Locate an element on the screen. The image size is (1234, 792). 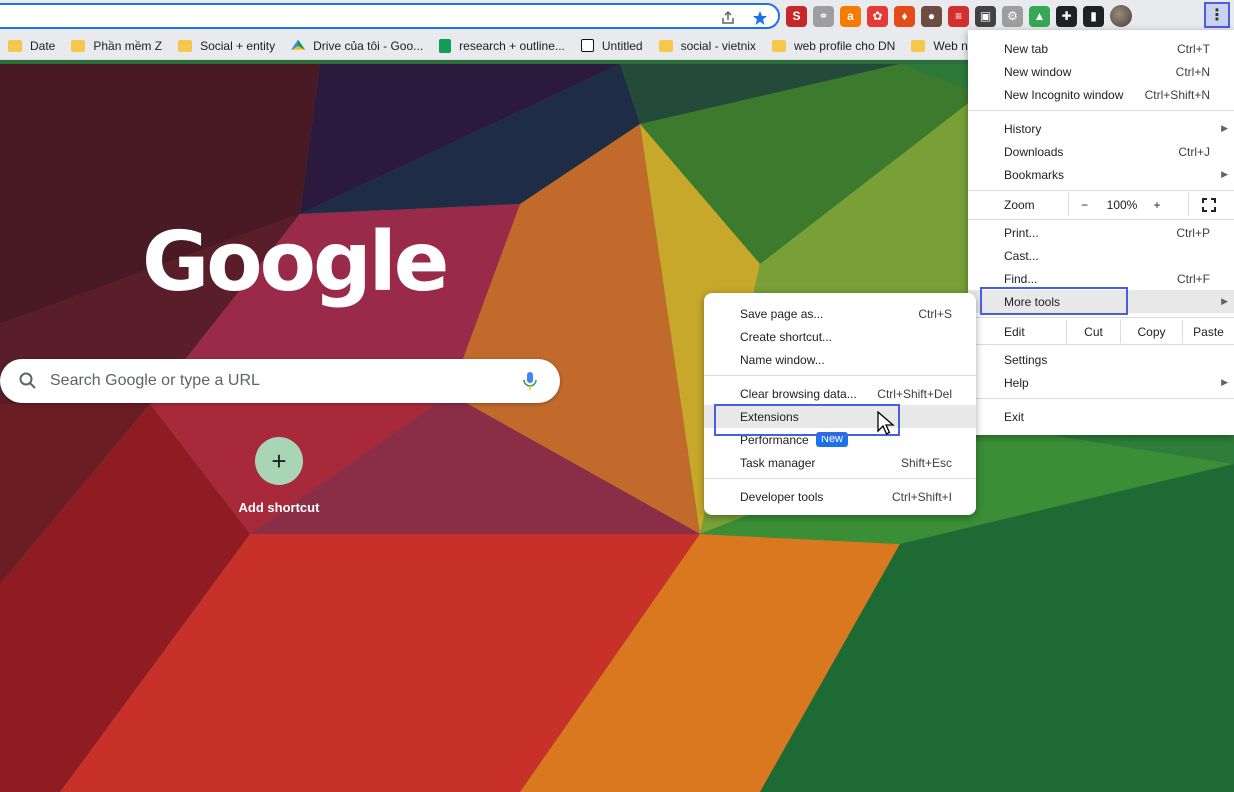
bookmark-item: Date is located at coordinates (31, 46).